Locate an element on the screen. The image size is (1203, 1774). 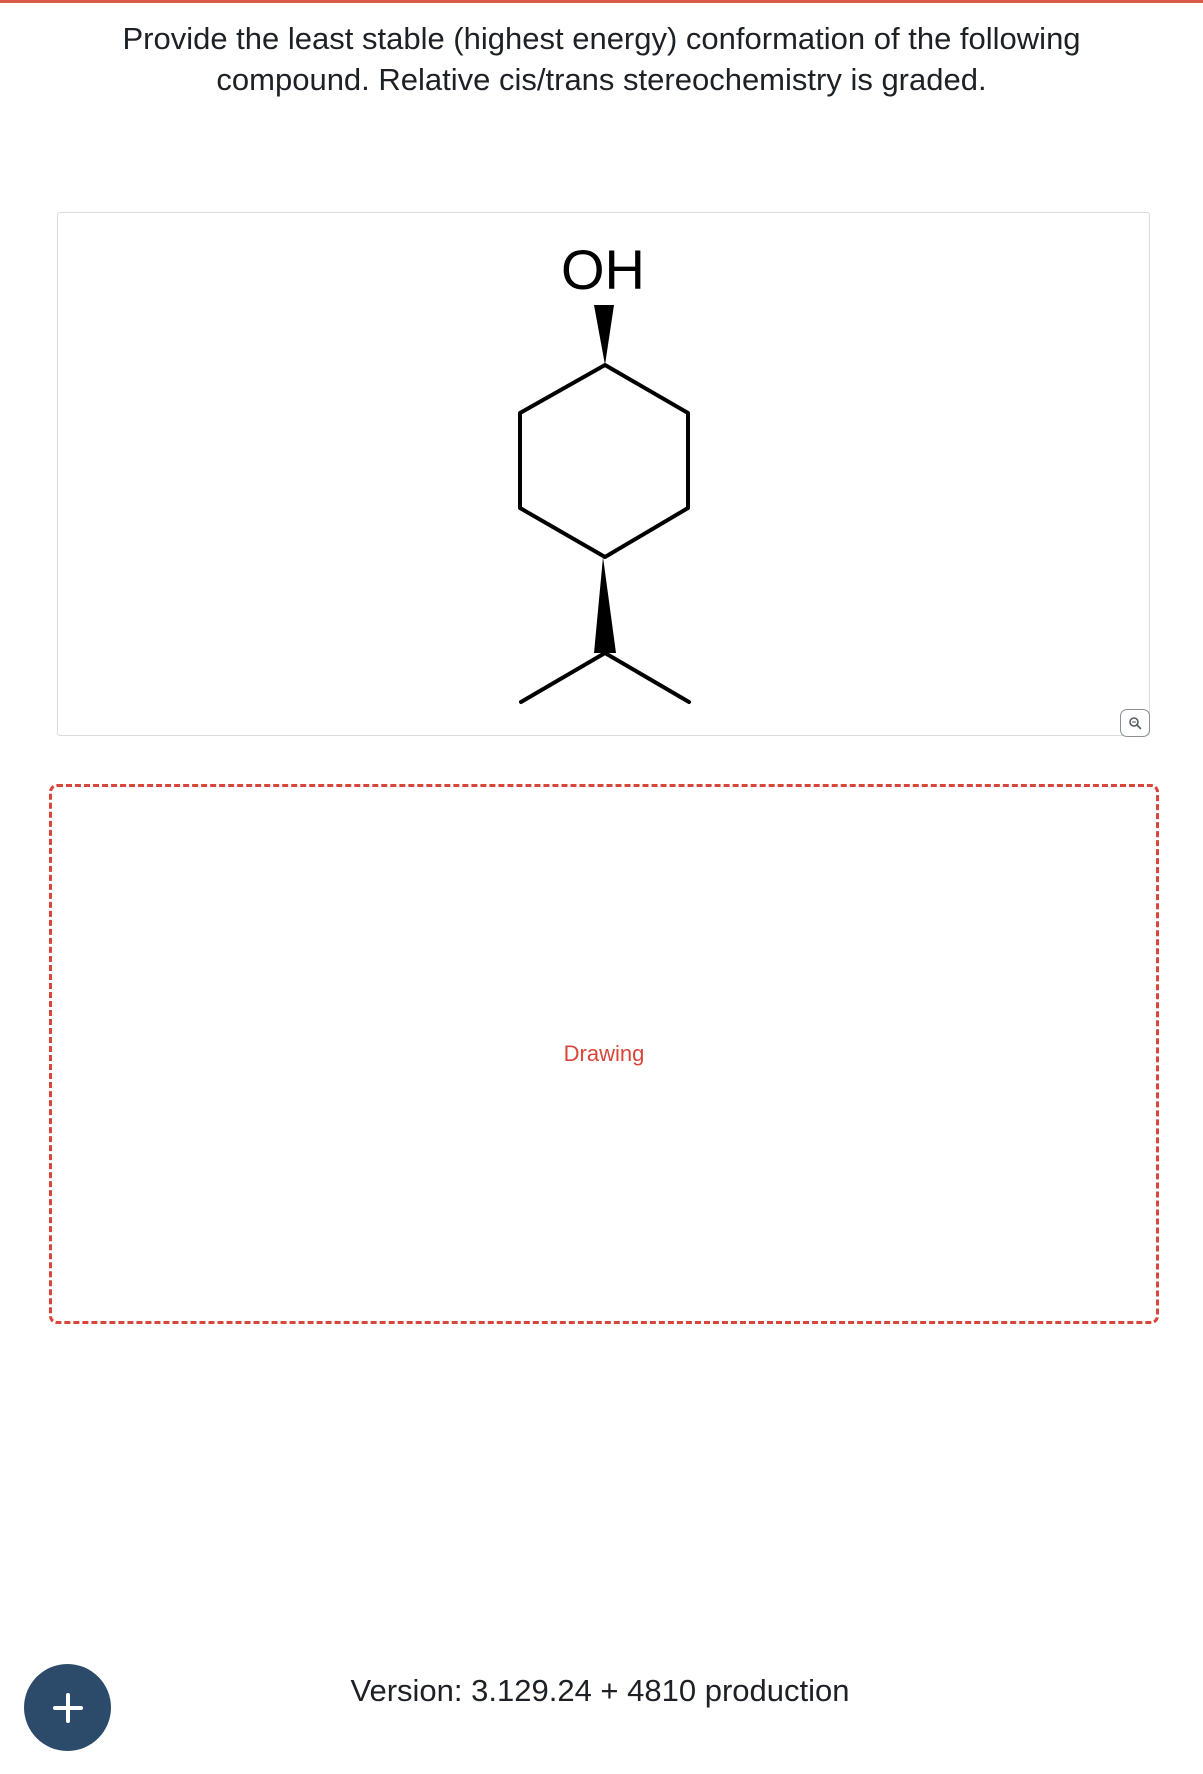
add-button is located at coordinates (67, 1707).